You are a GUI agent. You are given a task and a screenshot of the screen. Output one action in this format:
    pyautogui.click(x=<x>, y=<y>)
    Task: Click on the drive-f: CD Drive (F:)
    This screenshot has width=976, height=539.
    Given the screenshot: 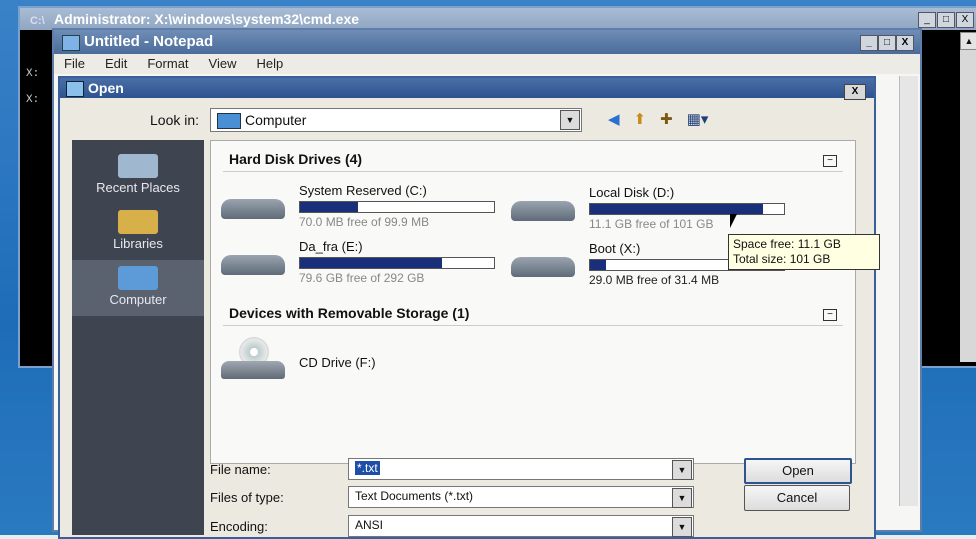 What is the action you would take?
    pyautogui.click(x=321, y=361)
    